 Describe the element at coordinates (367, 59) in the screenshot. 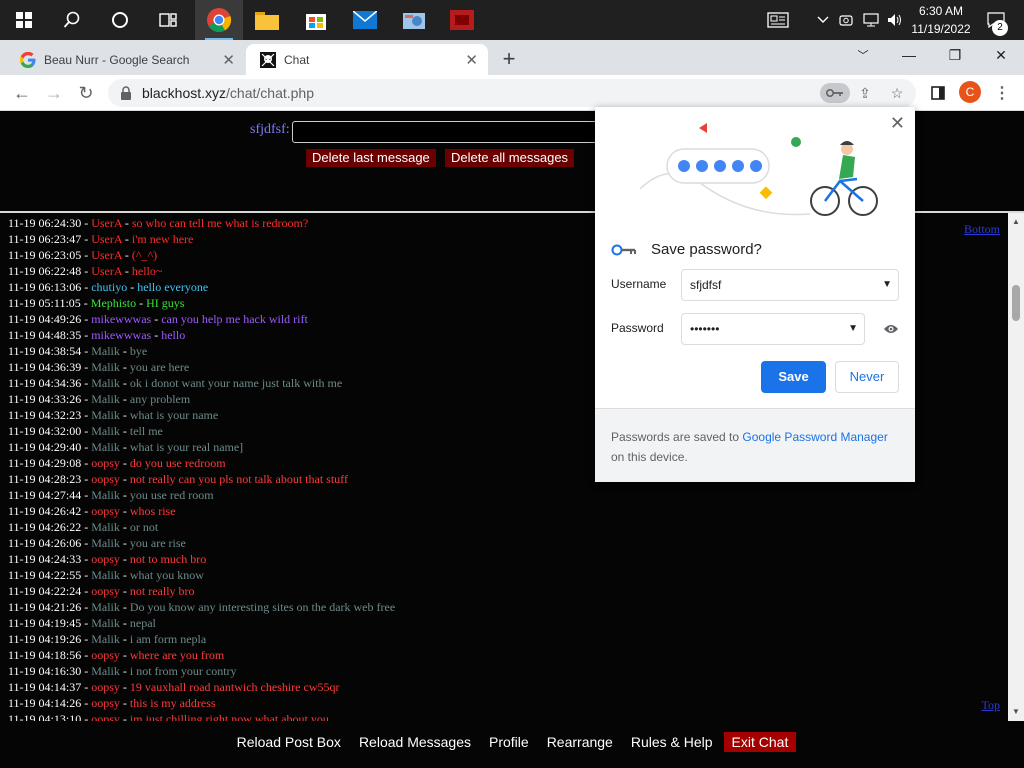

I see `tab-chat: Chat ✕` at that location.